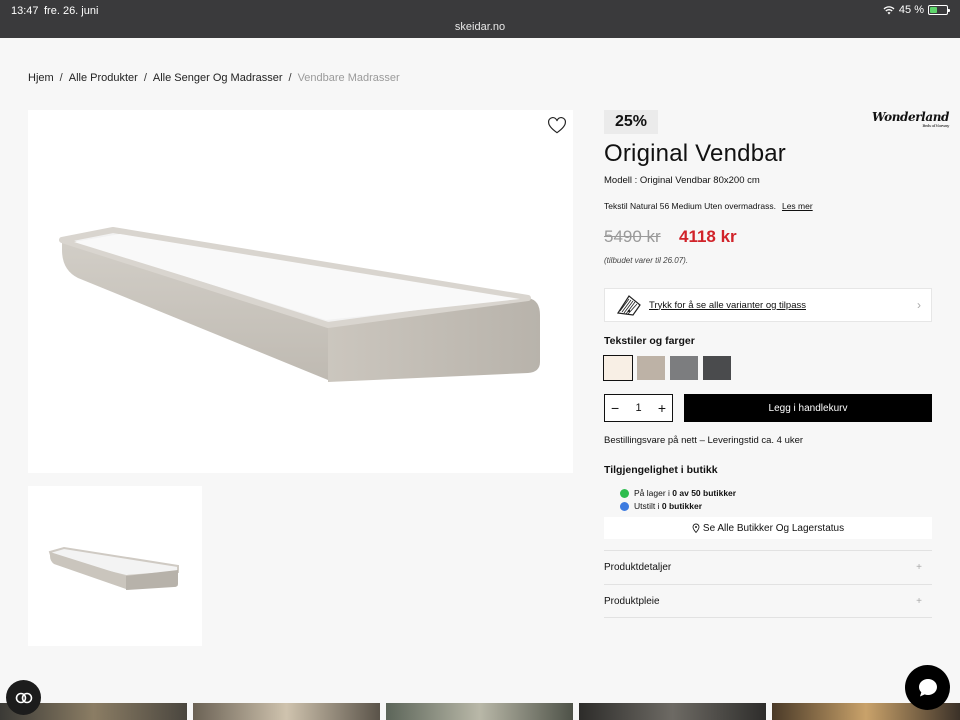  What do you see at coordinates (708, 236) in the screenshot?
I see `sale-price: 4118 kr` at bounding box center [708, 236].